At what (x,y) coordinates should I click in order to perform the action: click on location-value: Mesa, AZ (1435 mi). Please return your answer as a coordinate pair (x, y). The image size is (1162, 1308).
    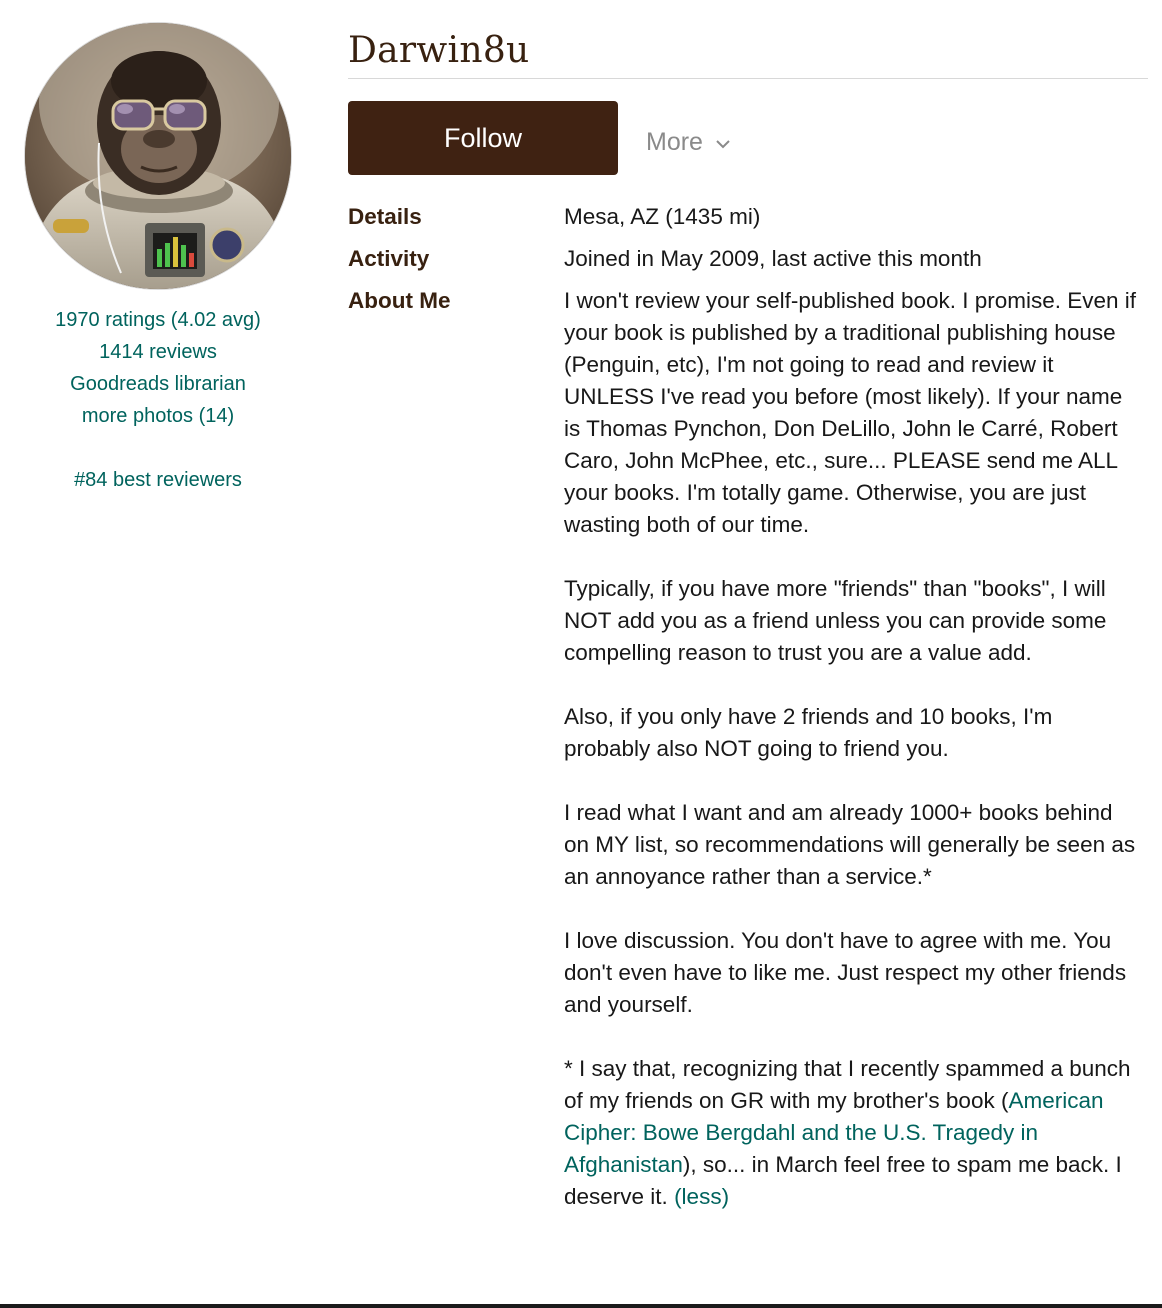
    Looking at the image, I should click on (662, 216).